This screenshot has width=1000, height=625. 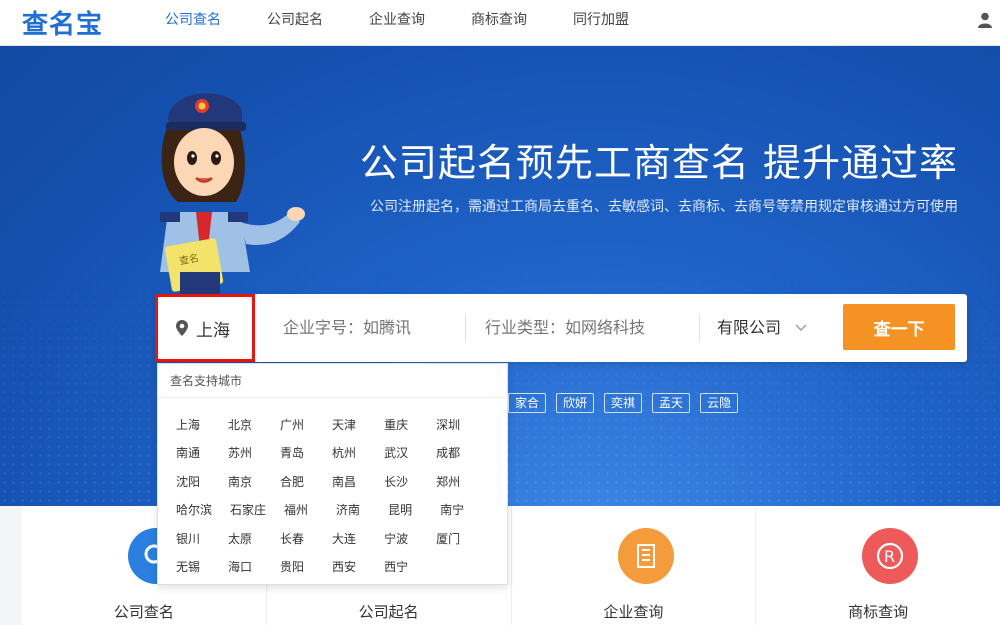 What do you see at coordinates (232, 202) in the screenshot?
I see `police-mascot-illustration: 查名` at bounding box center [232, 202].